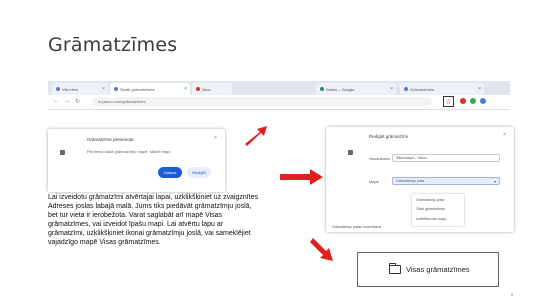  Describe the element at coordinates (442, 89) in the screenshot. I see `browser-tab: Grāmatzīmes ×` at that location.